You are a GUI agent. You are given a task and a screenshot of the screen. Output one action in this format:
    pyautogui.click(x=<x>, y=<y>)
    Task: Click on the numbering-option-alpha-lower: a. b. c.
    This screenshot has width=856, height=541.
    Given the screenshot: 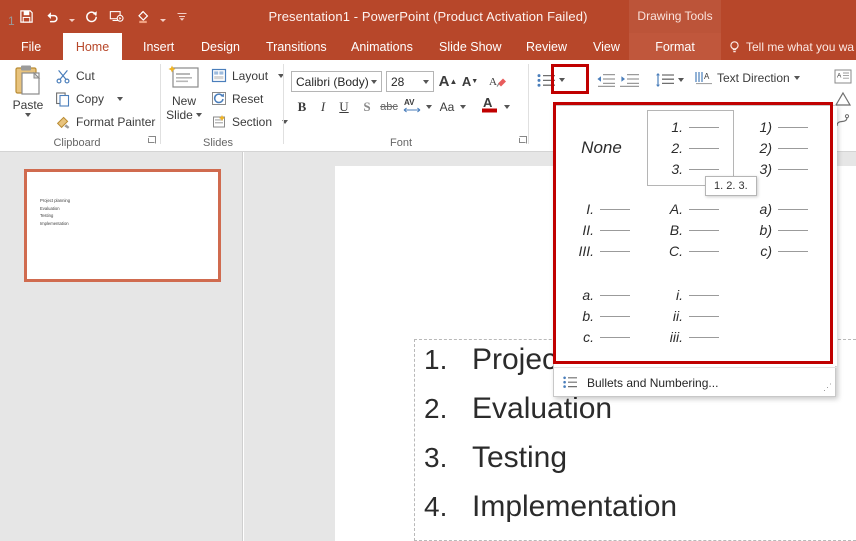 What is the action you would take?
    pyautogui.click(x=601, y=316)
    